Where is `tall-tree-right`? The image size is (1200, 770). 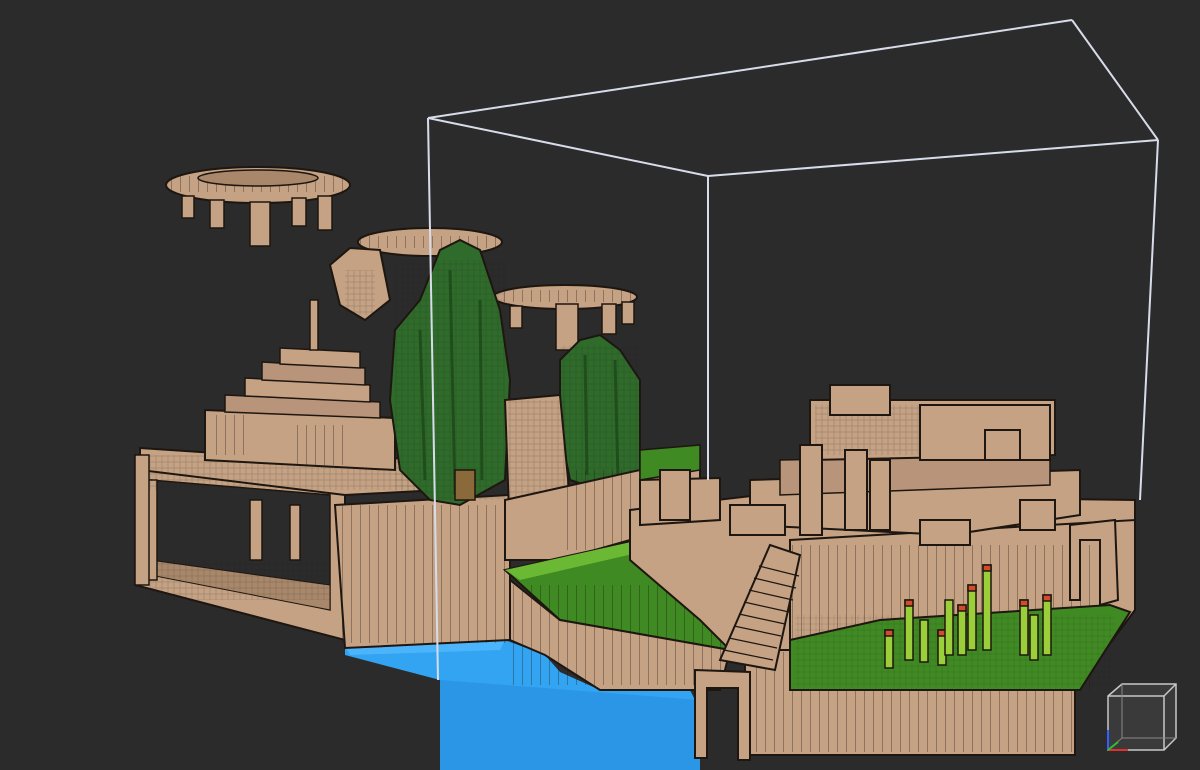 tall-tree-right is located at coordinates (600, 412).